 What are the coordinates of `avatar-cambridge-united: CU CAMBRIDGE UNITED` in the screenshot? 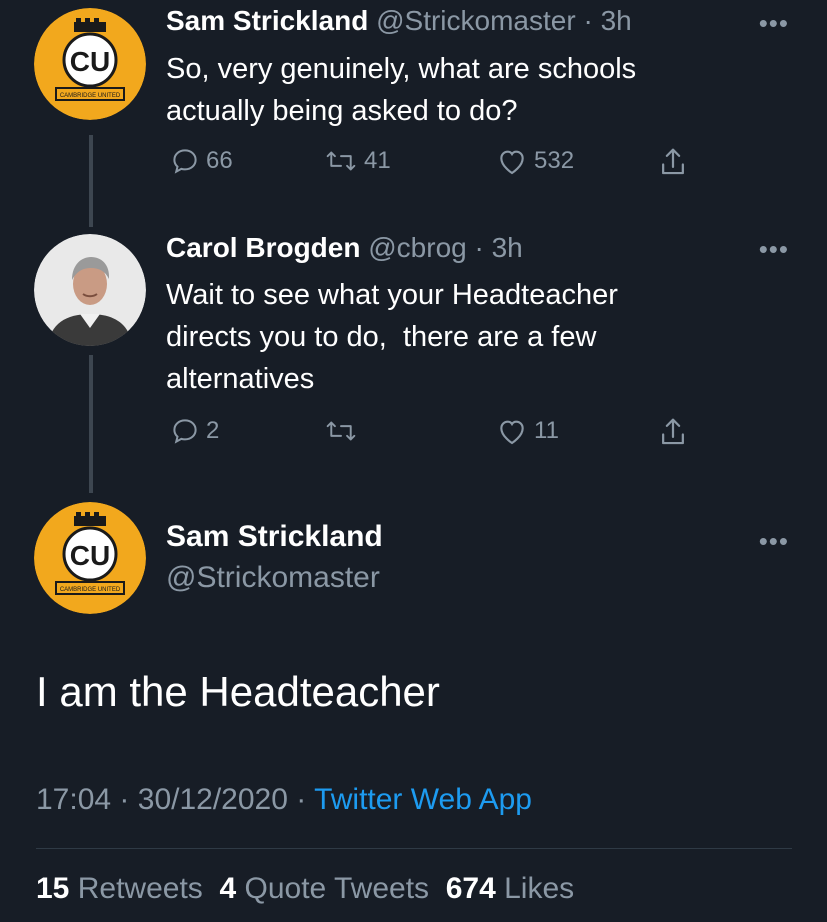 It's located at (90, 64).